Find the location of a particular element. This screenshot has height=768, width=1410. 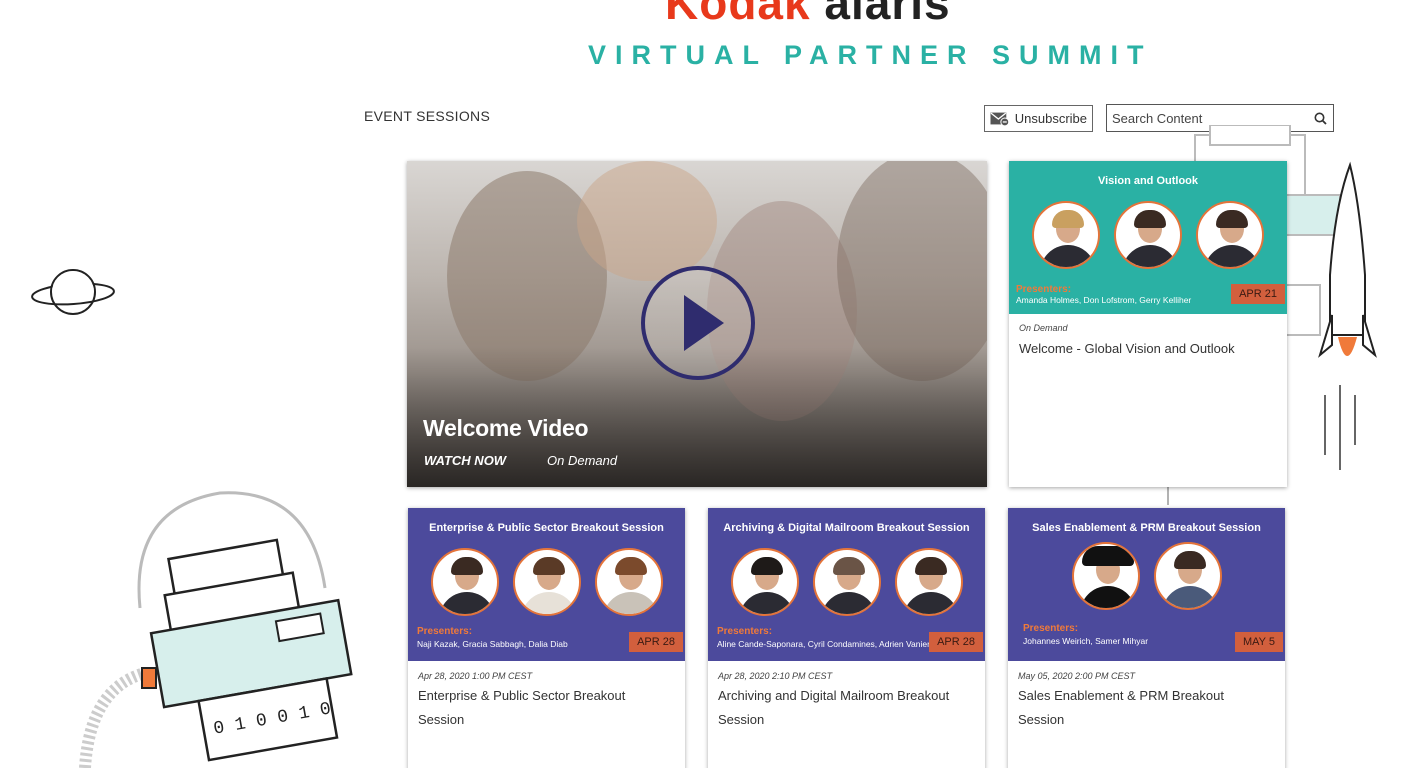

session-meta: On Demand is located at coordinates (1043, 328).